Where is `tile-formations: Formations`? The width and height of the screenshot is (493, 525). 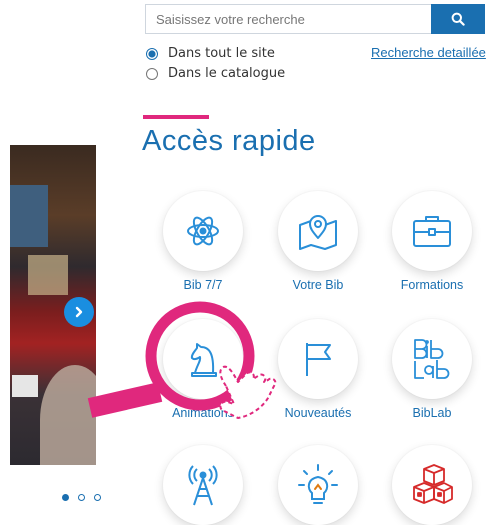 tile-formations: Formations is located at coordinates (432, 241).